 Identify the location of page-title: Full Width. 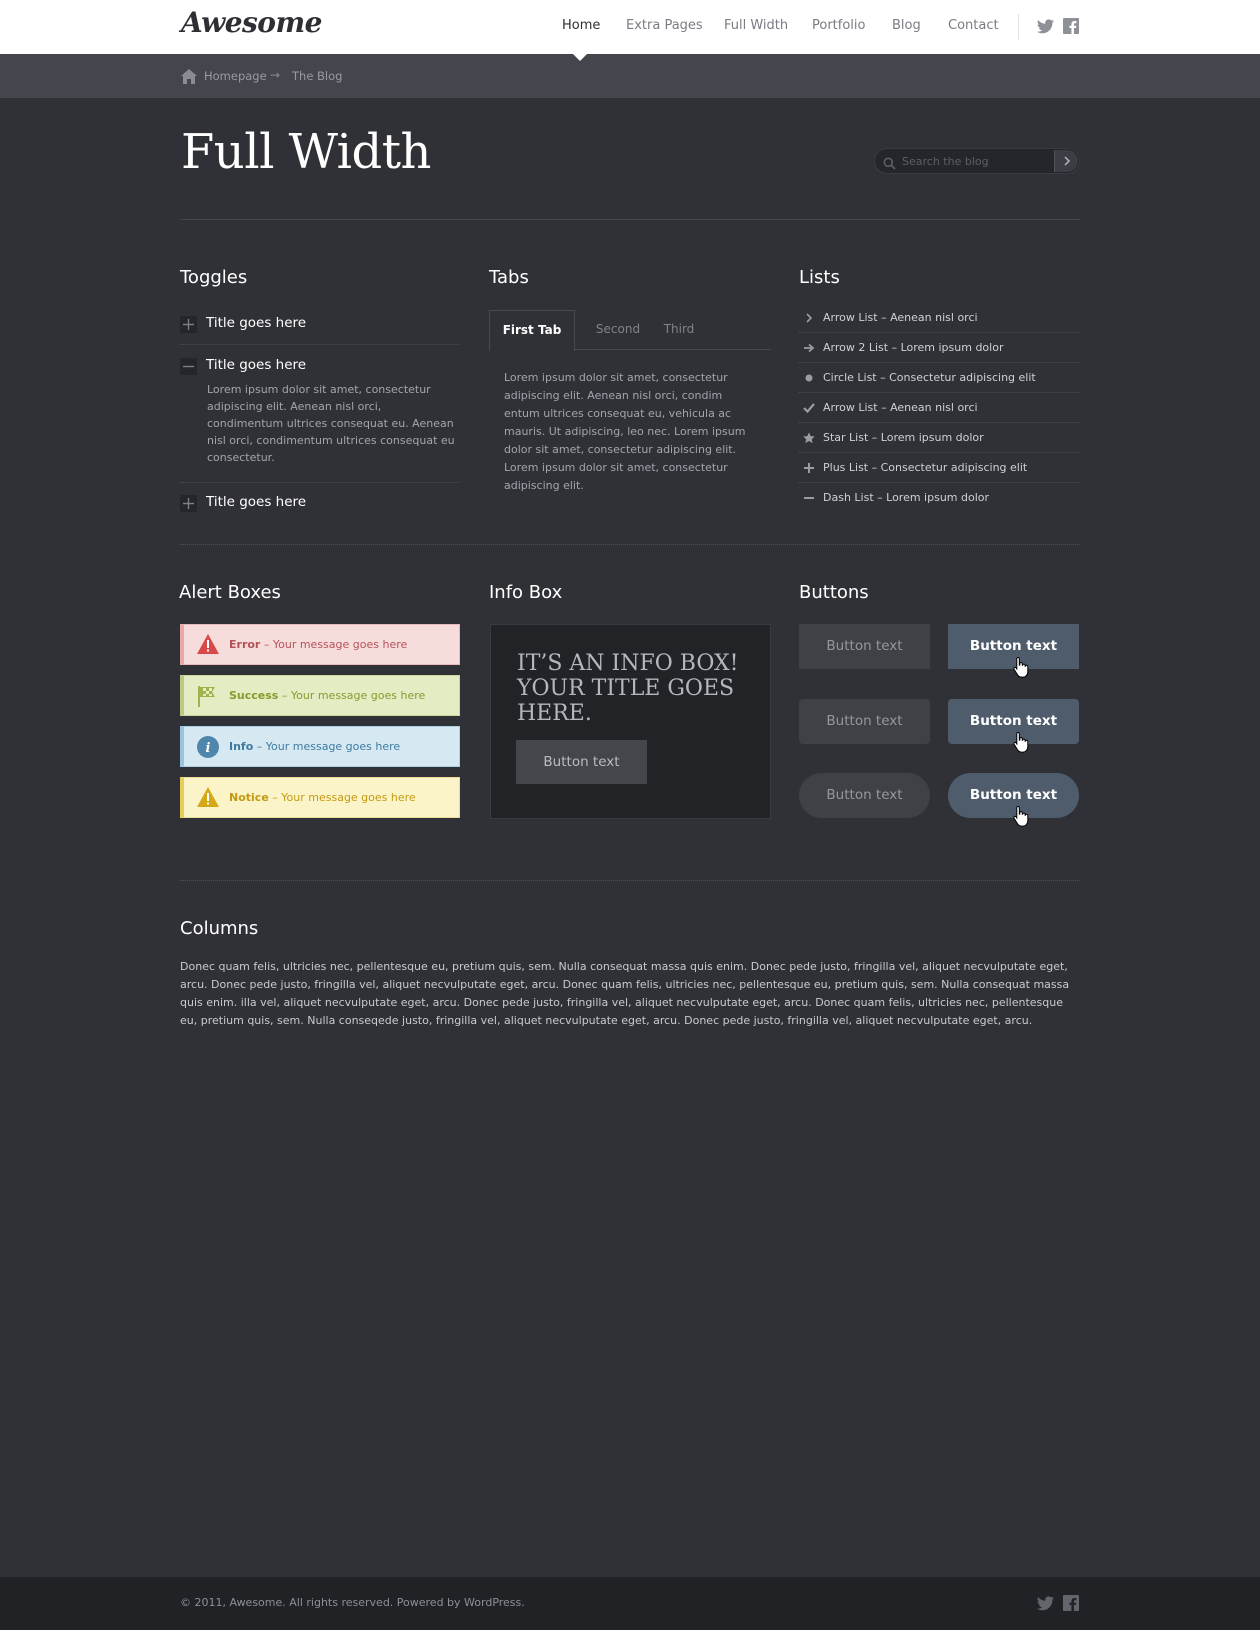
(306, 152).